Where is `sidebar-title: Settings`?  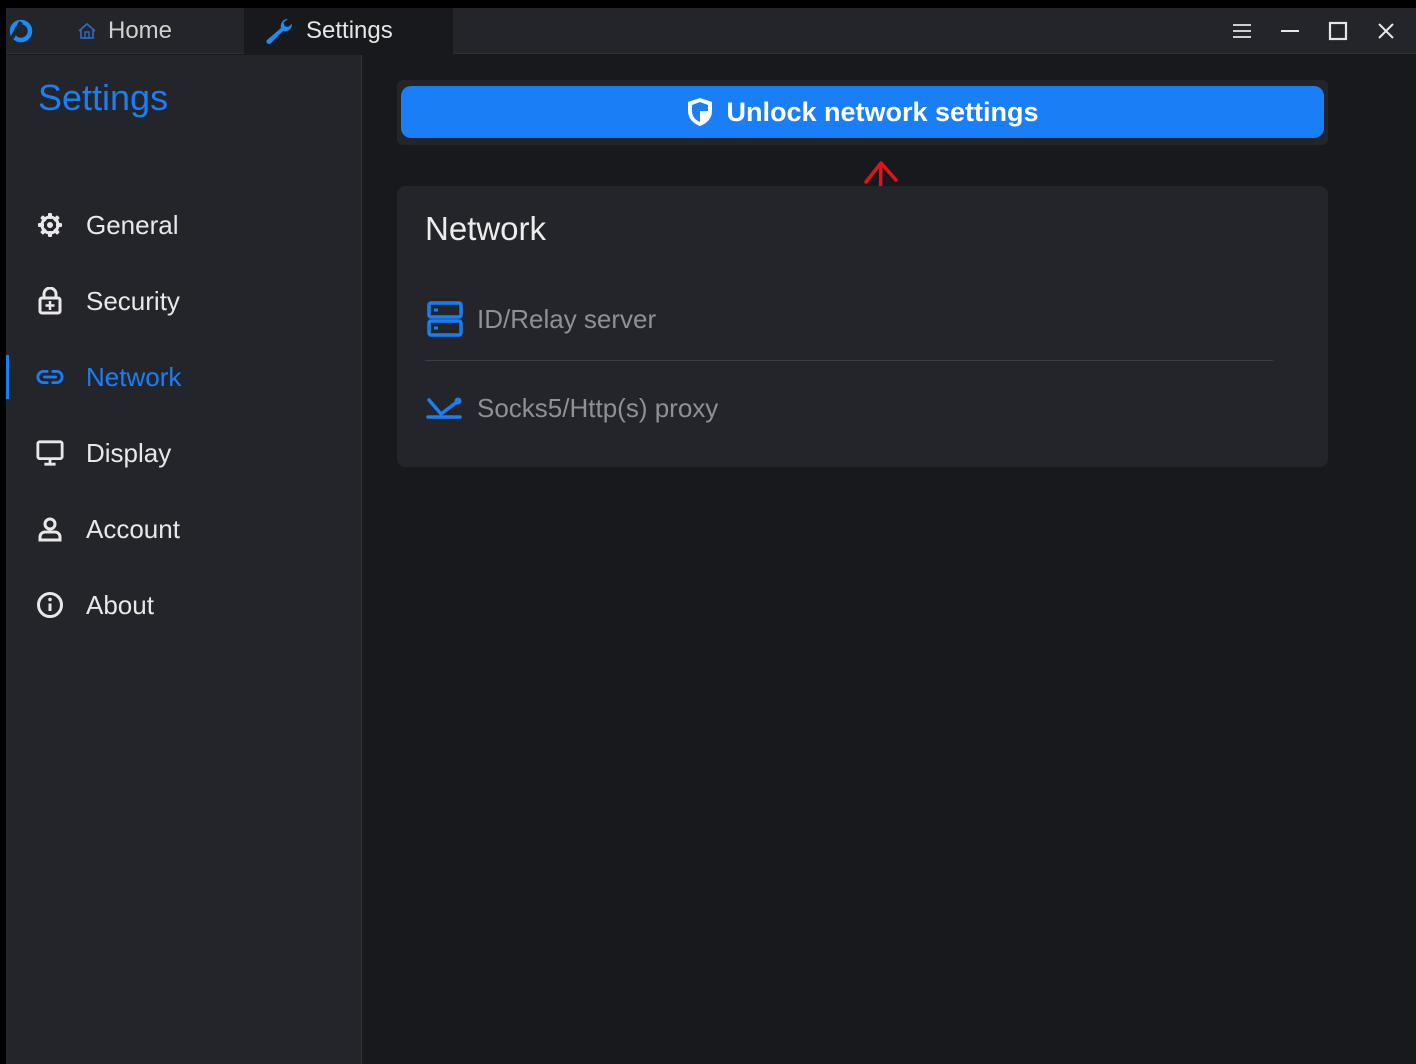 sidebar-title: Settings is located at coordinates (103, 97).